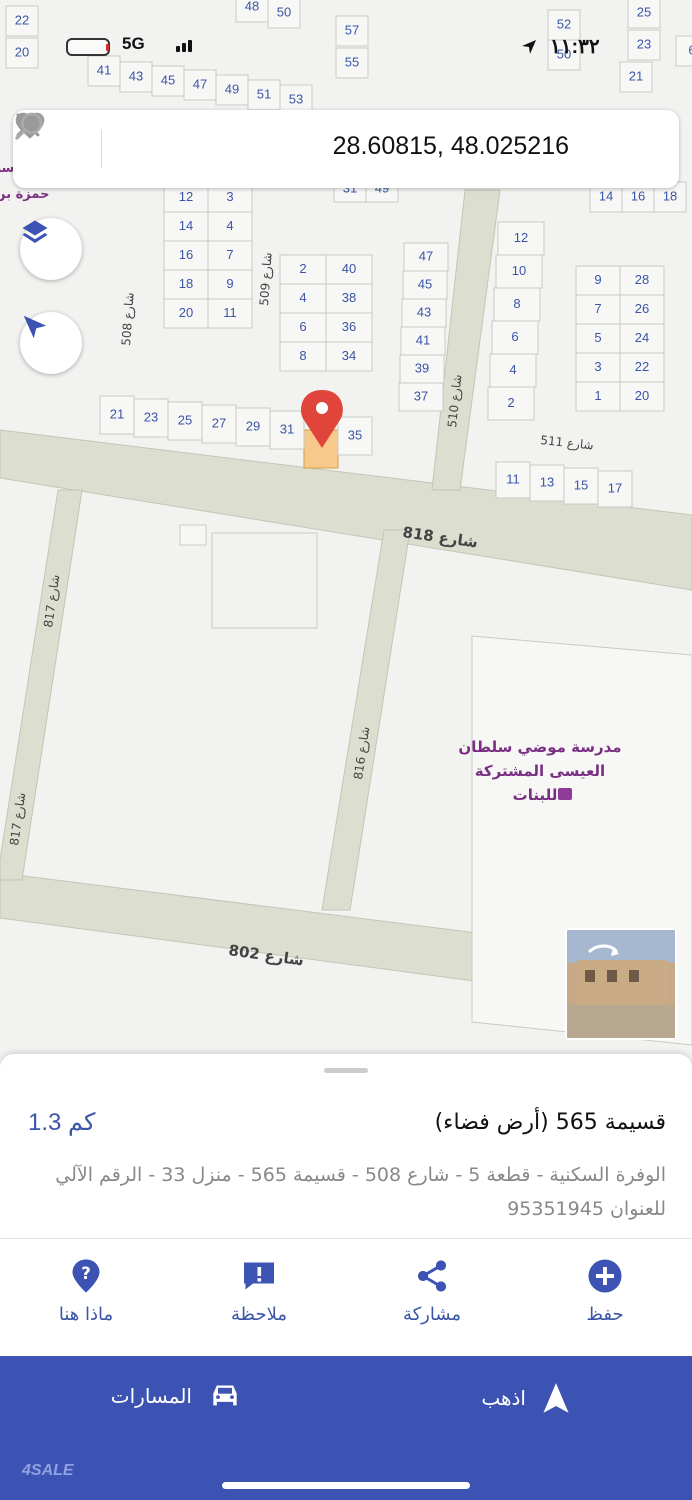 The image size is (692, 1500). I want to click on plot-top-5-number: 47, so click(200, 83).